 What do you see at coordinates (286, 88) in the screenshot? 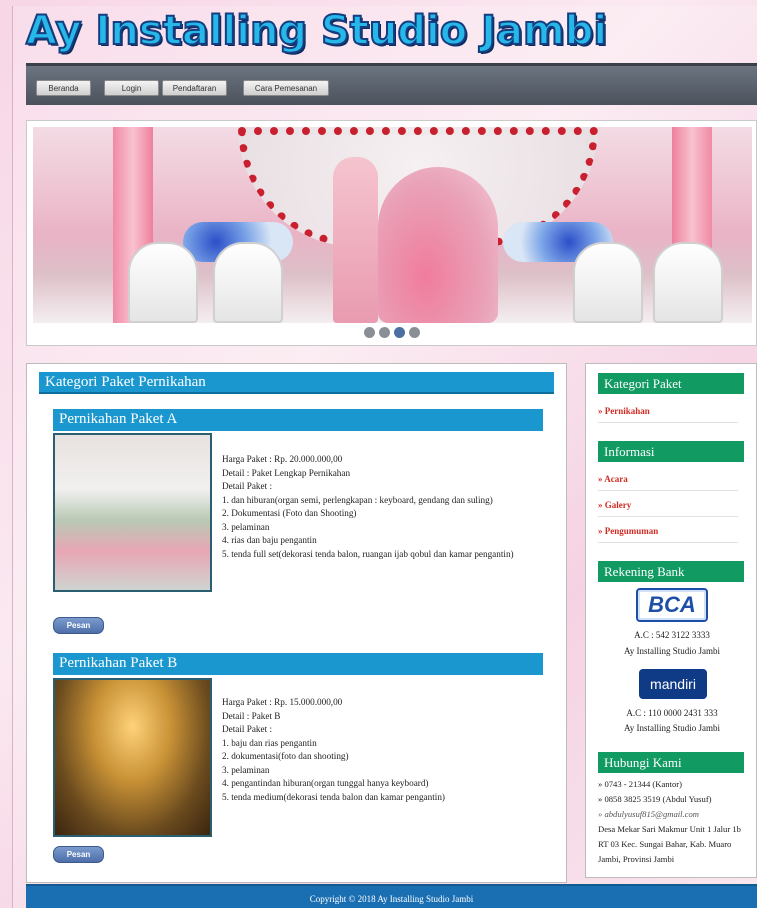
I see `nav-cara-pemesanan-button: Cara Pemesanan` at bounding box center [286, 88].